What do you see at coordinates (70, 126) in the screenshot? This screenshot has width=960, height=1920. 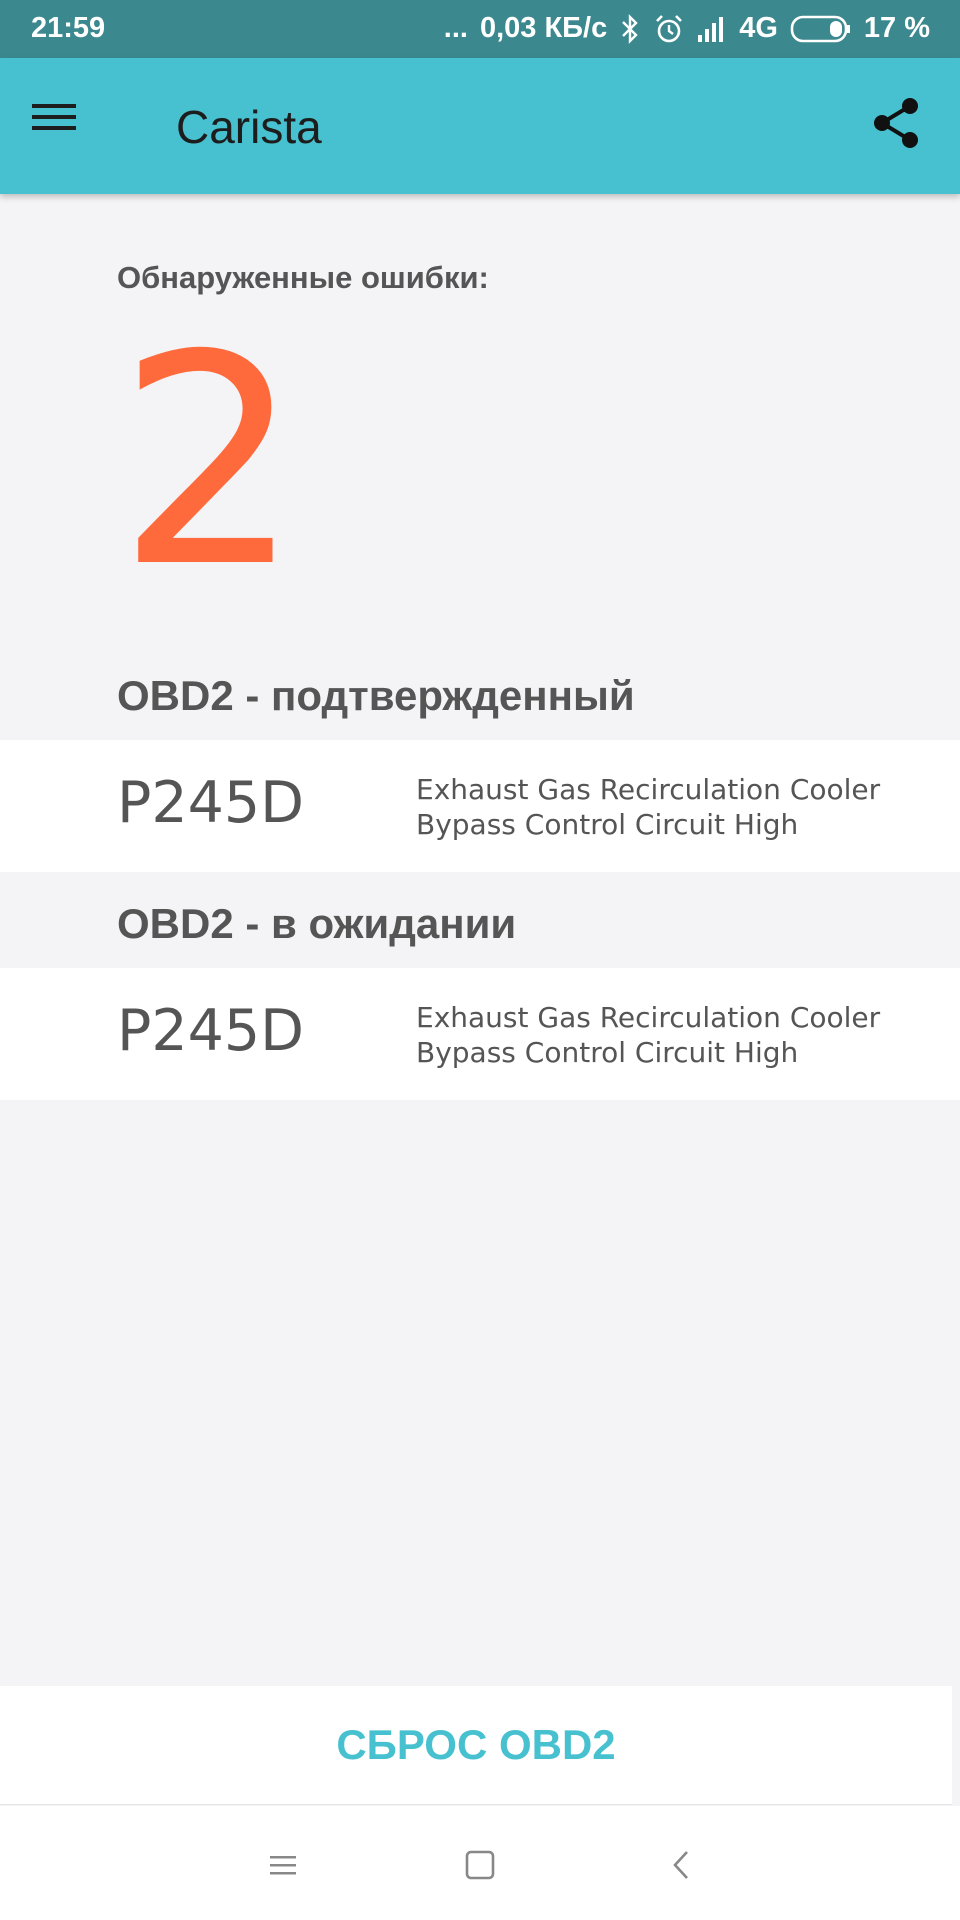 I see `hamburger-menu-icon` at bounding box center [70, 126].